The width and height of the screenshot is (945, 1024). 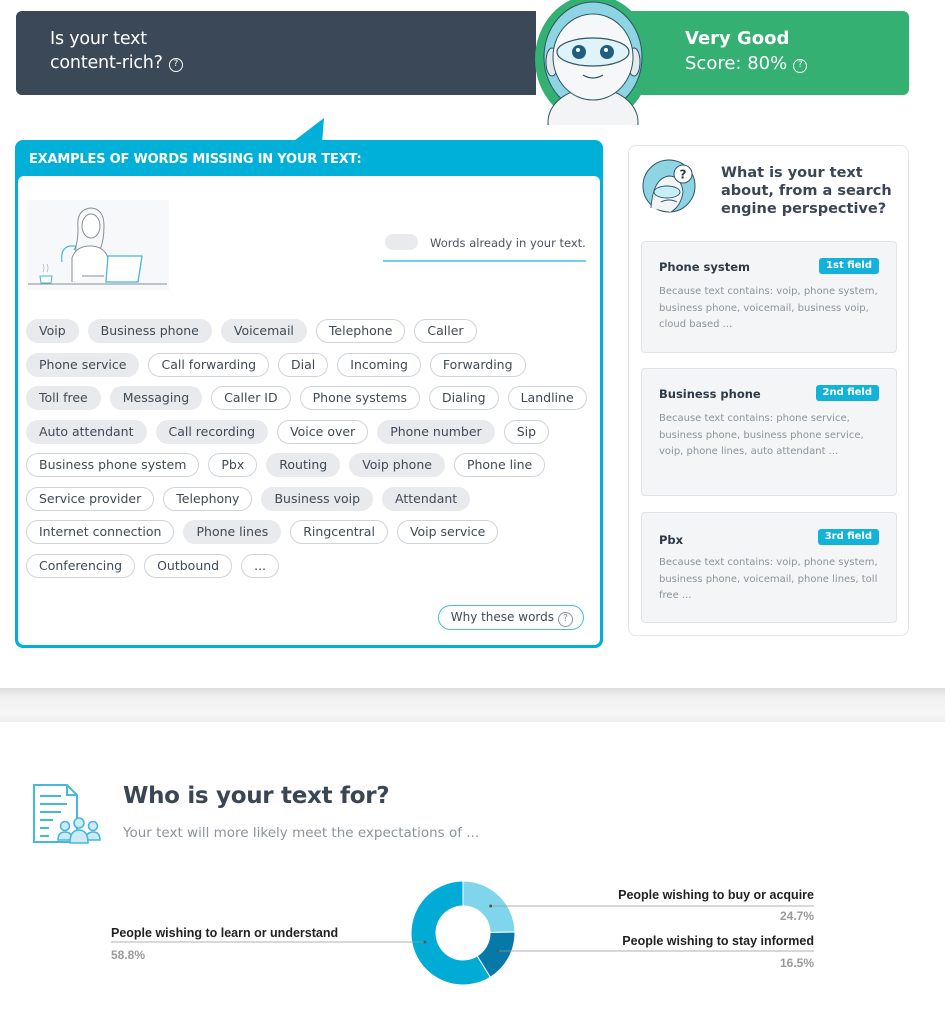 What do you see at coordinates (128, 955) in the screenshot?
I see `slice-value-label: 58.8%` at bounding box center [128, 955].